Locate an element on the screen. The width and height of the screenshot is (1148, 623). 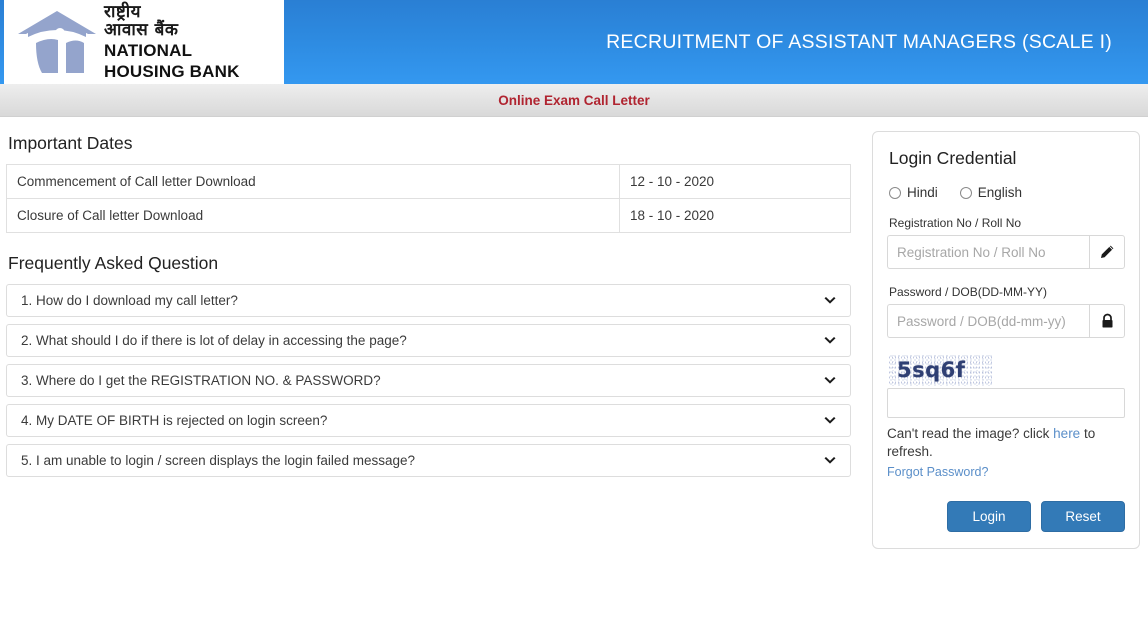
radio-option-english: English is located at coordinates (991, 192).